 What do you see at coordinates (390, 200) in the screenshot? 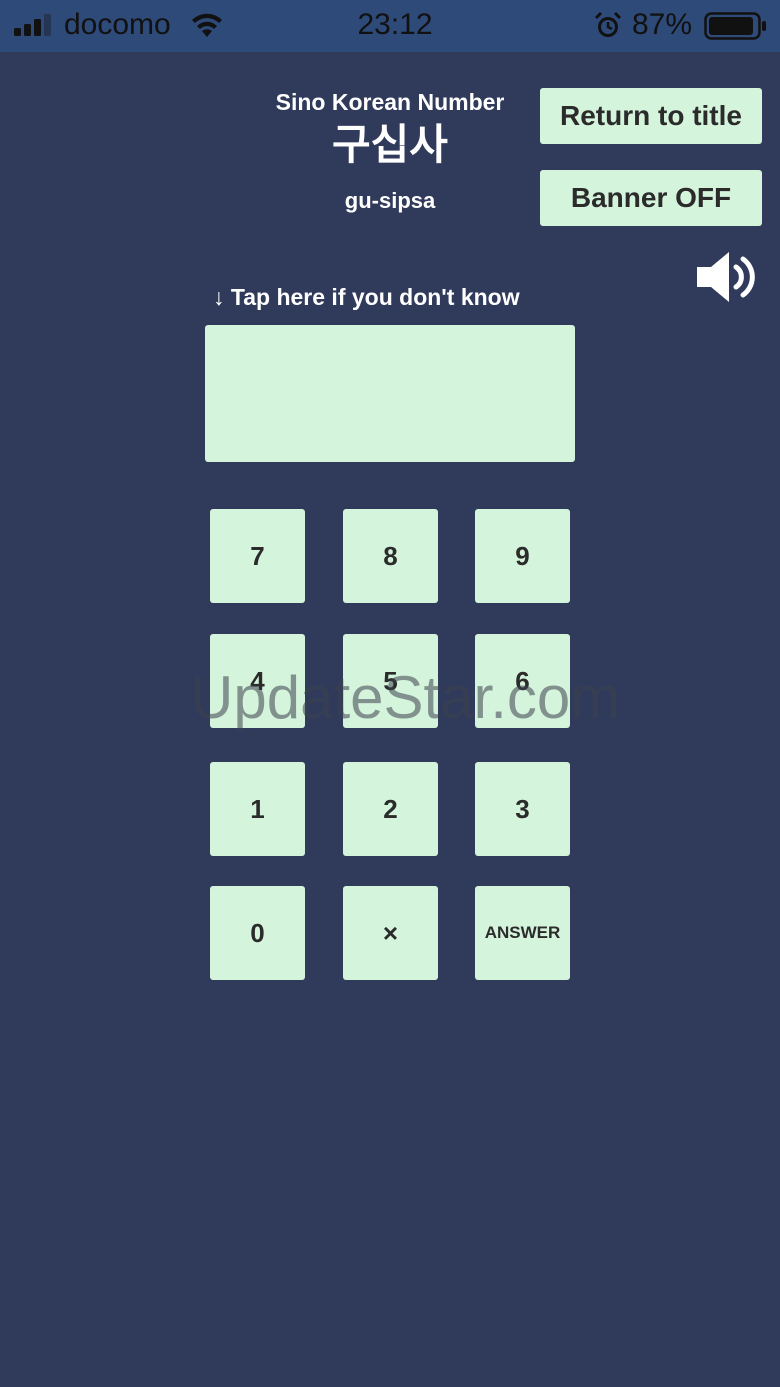
I see `romanization-label: gu-sipsa` at bounding box center [390, 200].